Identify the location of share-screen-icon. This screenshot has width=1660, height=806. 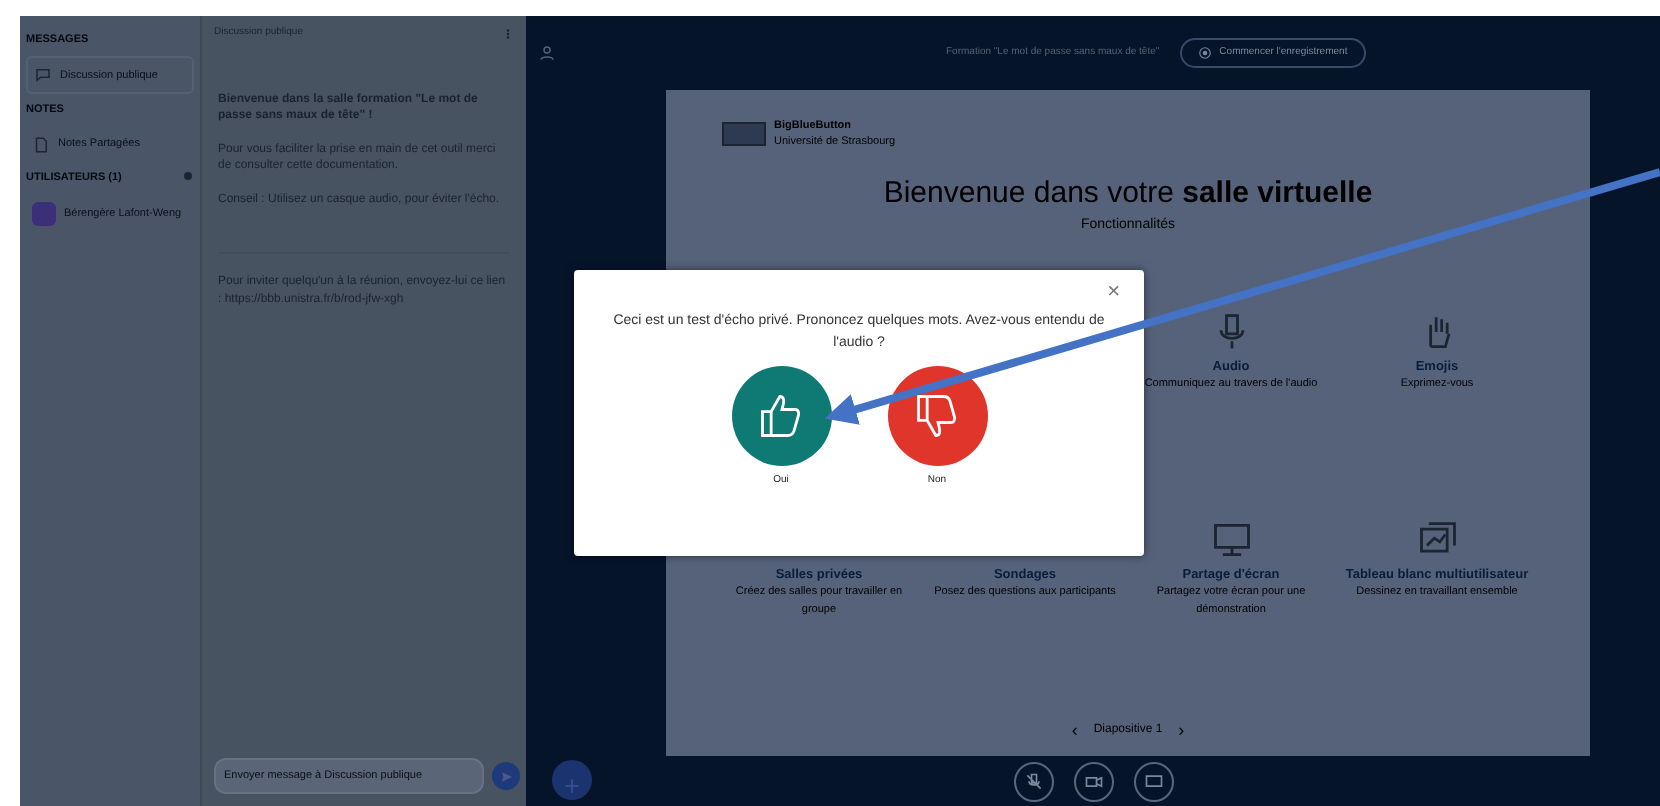
(1153, 782).